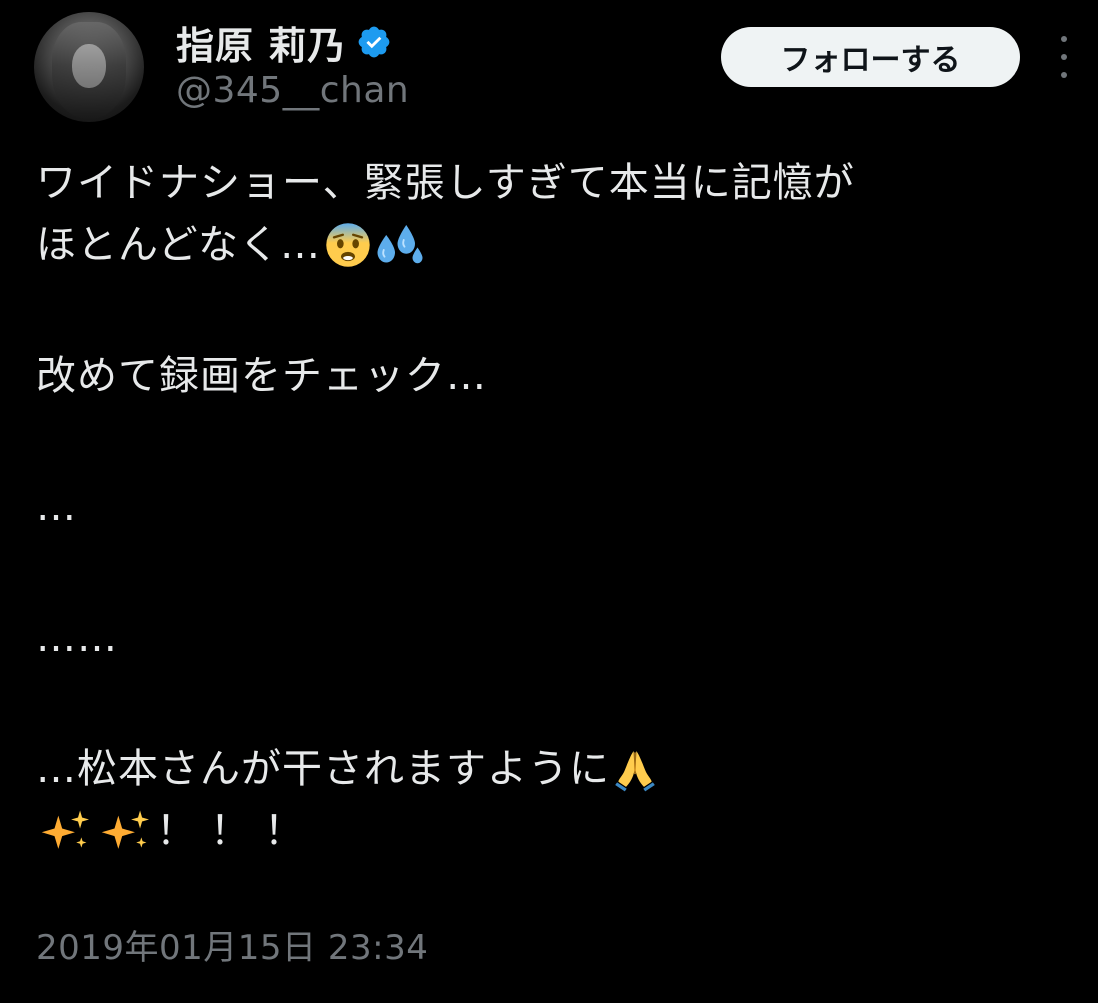  I want to click on author-name-row: 指原 莉乃, so click(284, 42).